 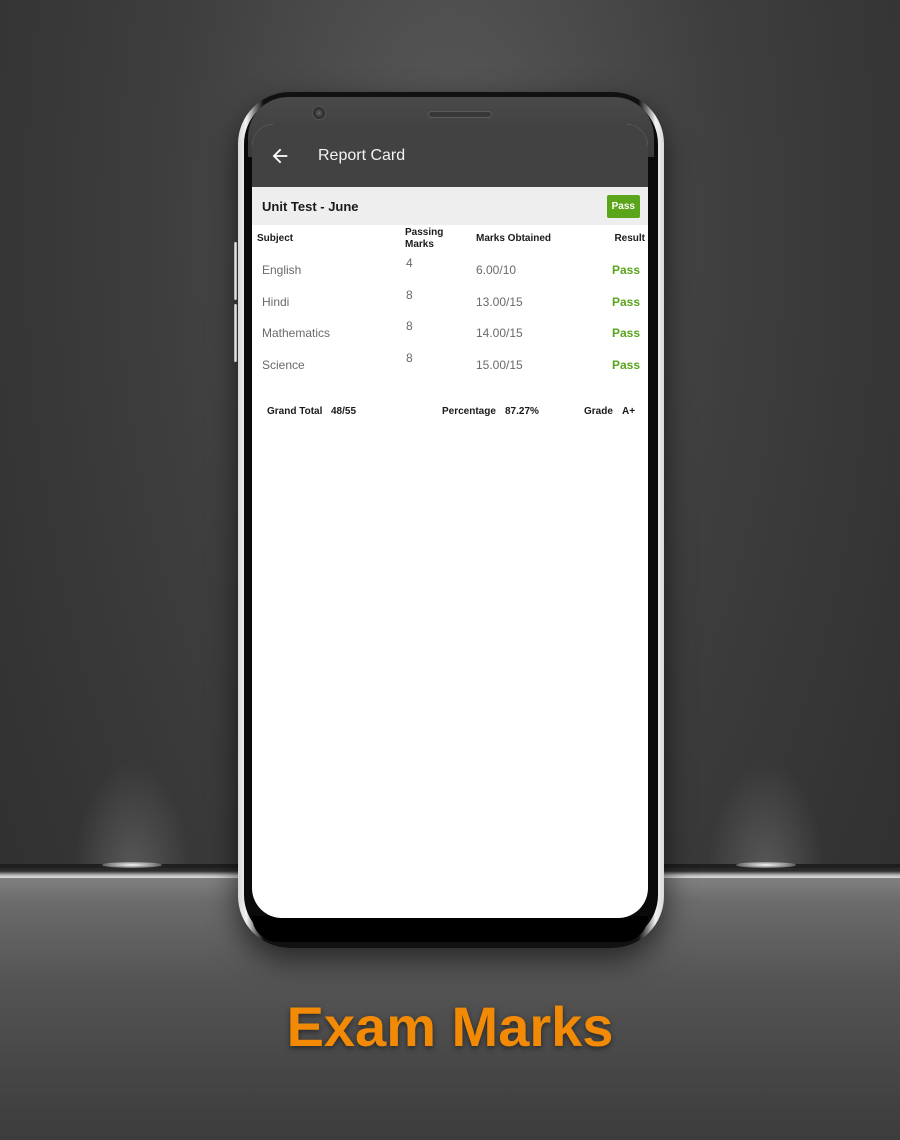 What do you see at coordinates (496, 270) in the screenshot?
I see `marks-obtained: 6.00/10` at bounding box center [496, 270].